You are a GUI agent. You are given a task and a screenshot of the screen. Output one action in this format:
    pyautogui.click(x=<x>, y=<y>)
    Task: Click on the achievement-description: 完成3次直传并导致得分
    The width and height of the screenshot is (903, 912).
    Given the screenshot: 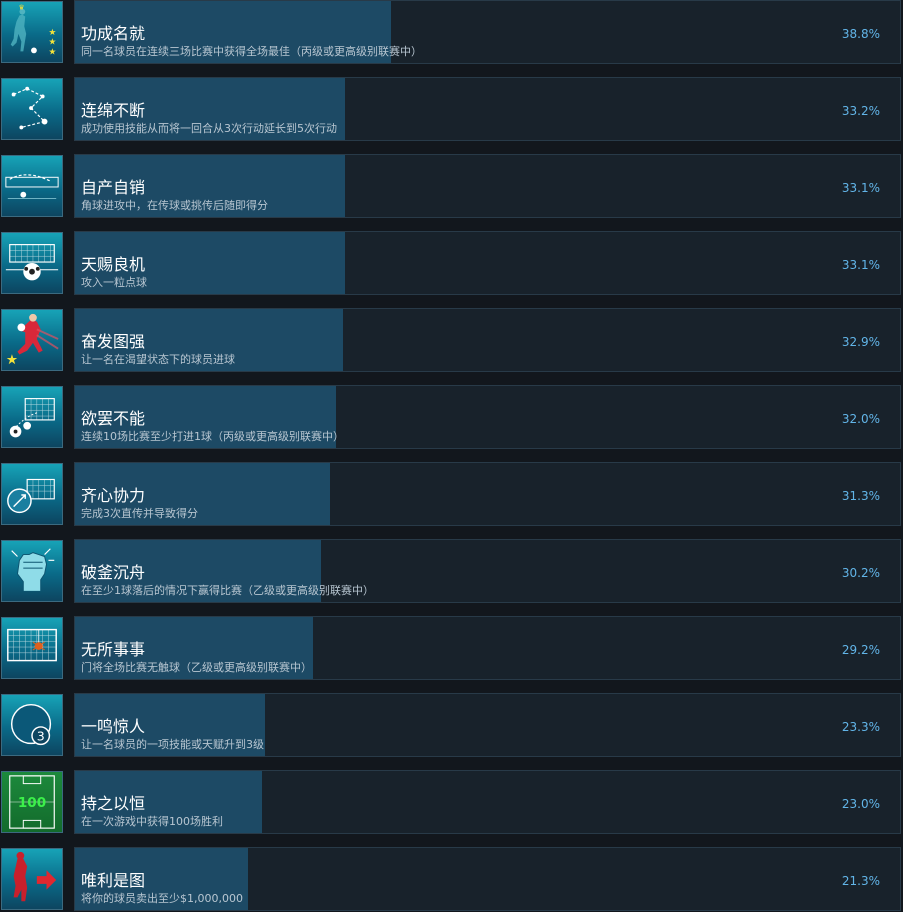 What is the action you would take?
    pyautogui.click(x=139, y=513)
    